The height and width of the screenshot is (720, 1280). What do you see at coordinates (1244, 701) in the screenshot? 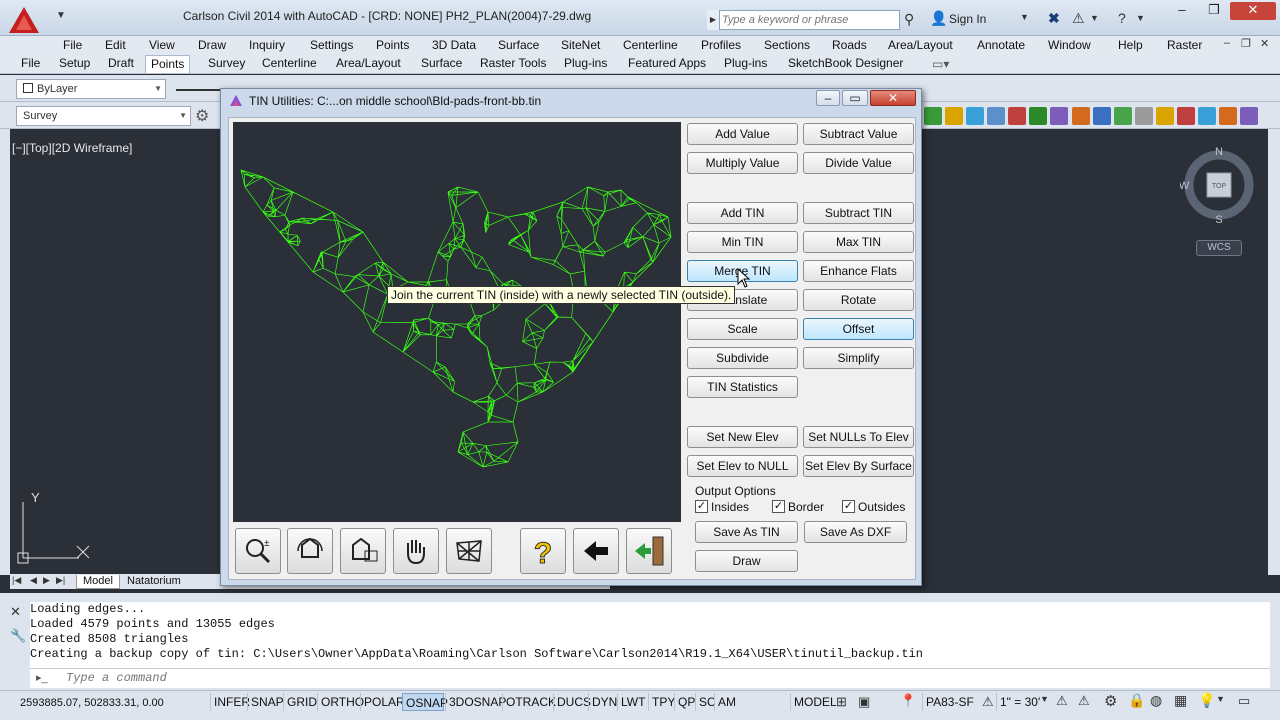
I see `clean-screen-icon: ▭` at bounding box center [1244, 701].